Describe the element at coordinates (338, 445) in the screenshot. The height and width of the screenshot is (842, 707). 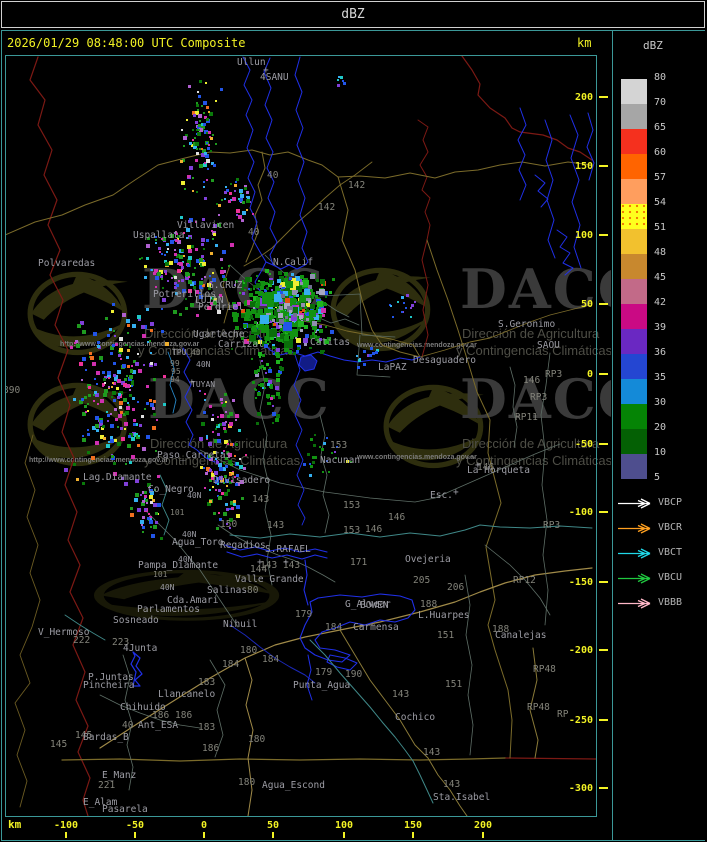
I see `route-label: 153` at that location.